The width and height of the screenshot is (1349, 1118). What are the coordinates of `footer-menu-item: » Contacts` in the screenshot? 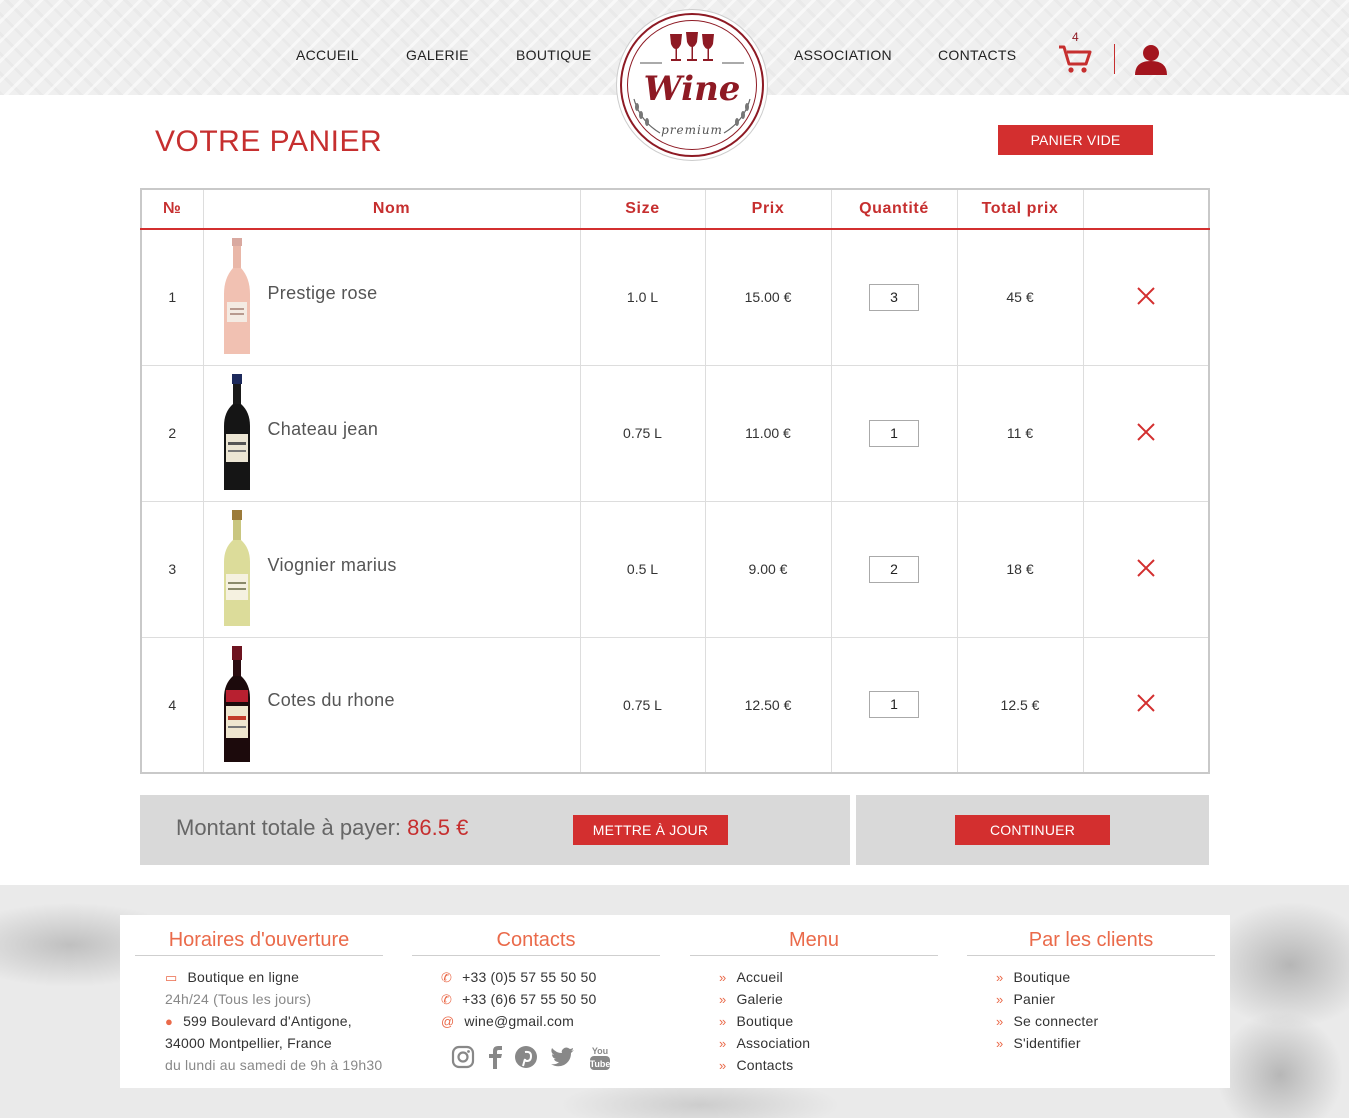 It's located at (756, 1065).